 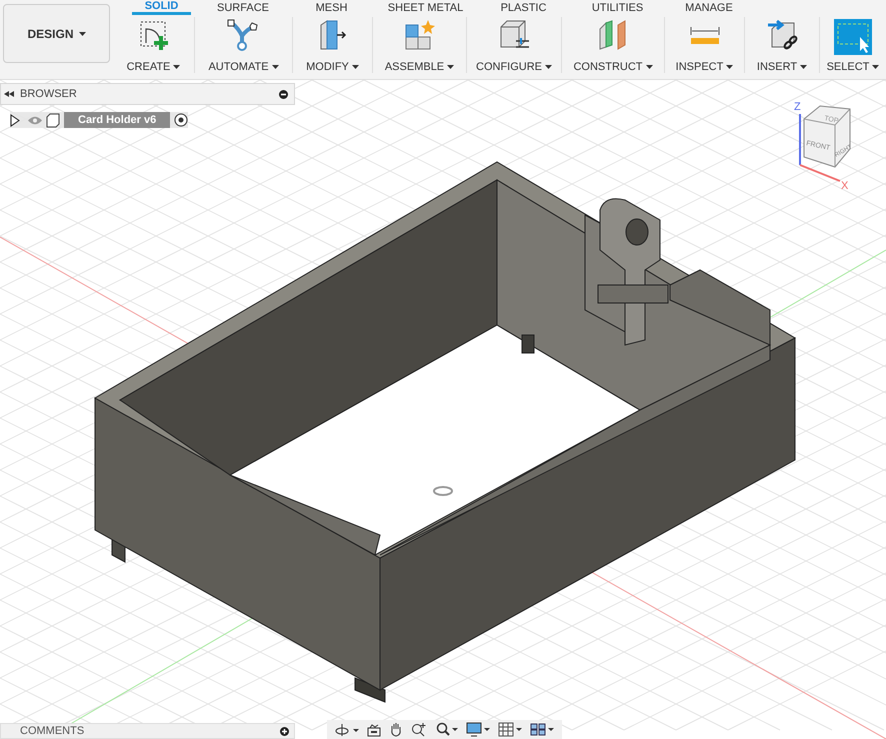 I want to click on select-cursor-icon, so click(x=853, y=37).